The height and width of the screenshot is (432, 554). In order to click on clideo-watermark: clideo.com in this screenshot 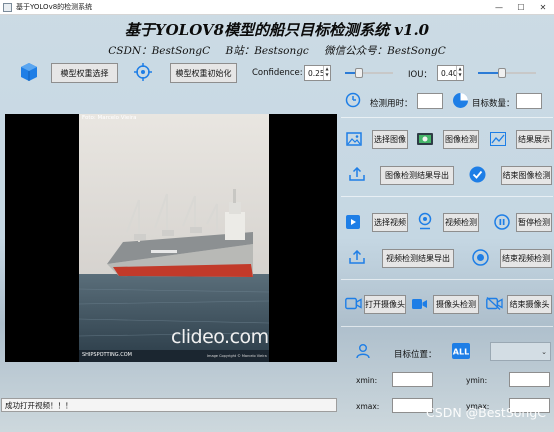, I will do `click(220, 337)`.